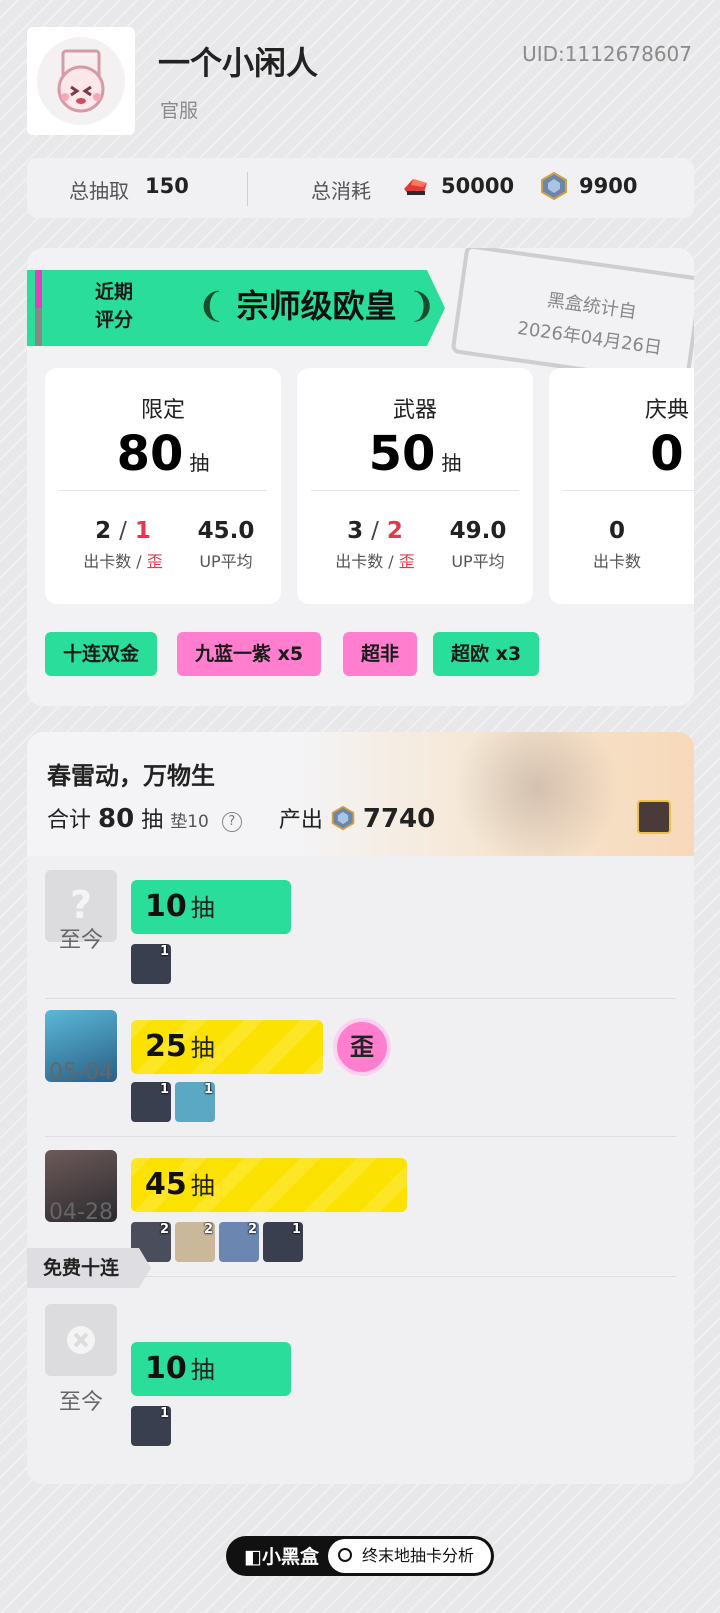 The width and height of the screenshot is (720, 1613). I want to click on total-cost-label: 总消耗, so click(341, 191).